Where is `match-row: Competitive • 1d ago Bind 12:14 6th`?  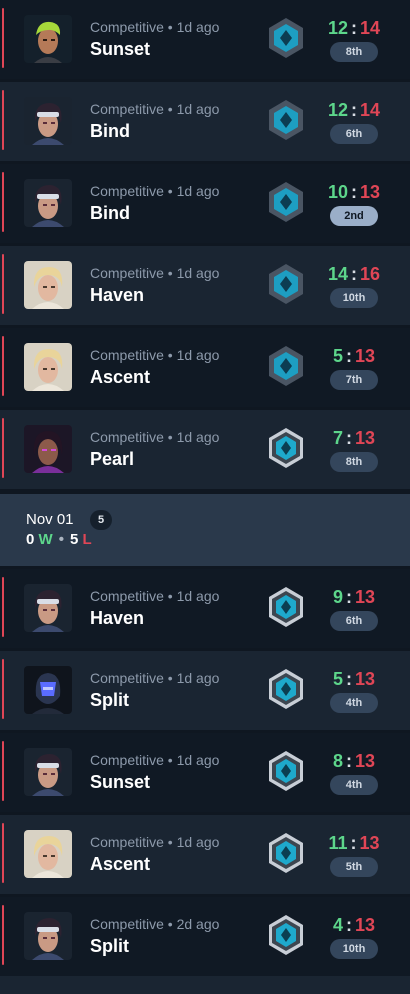
match-row: Competitive • 1d ago Bind 12:14 6th is located at coordinates (205, 121).